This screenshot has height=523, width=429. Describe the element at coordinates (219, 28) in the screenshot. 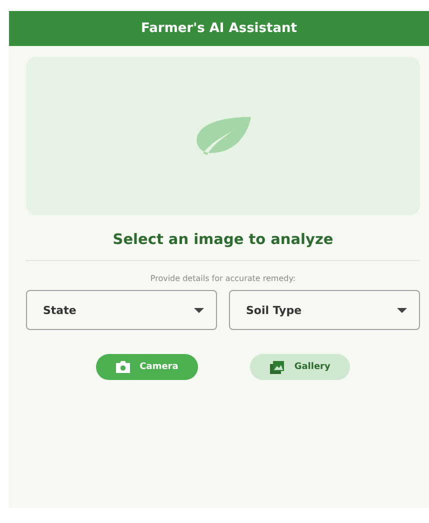

I see `app-title: Farmer's AI Assistant` at that location.